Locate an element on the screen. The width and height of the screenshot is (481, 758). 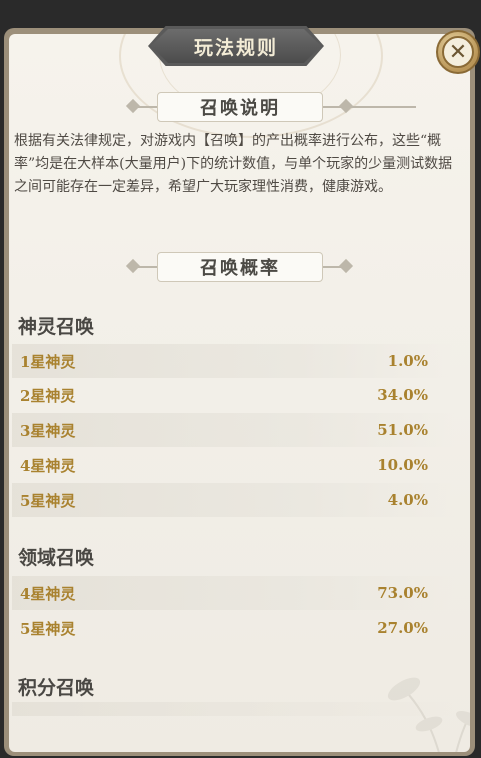
rate-row-partial is located at coordinates (233, 709).